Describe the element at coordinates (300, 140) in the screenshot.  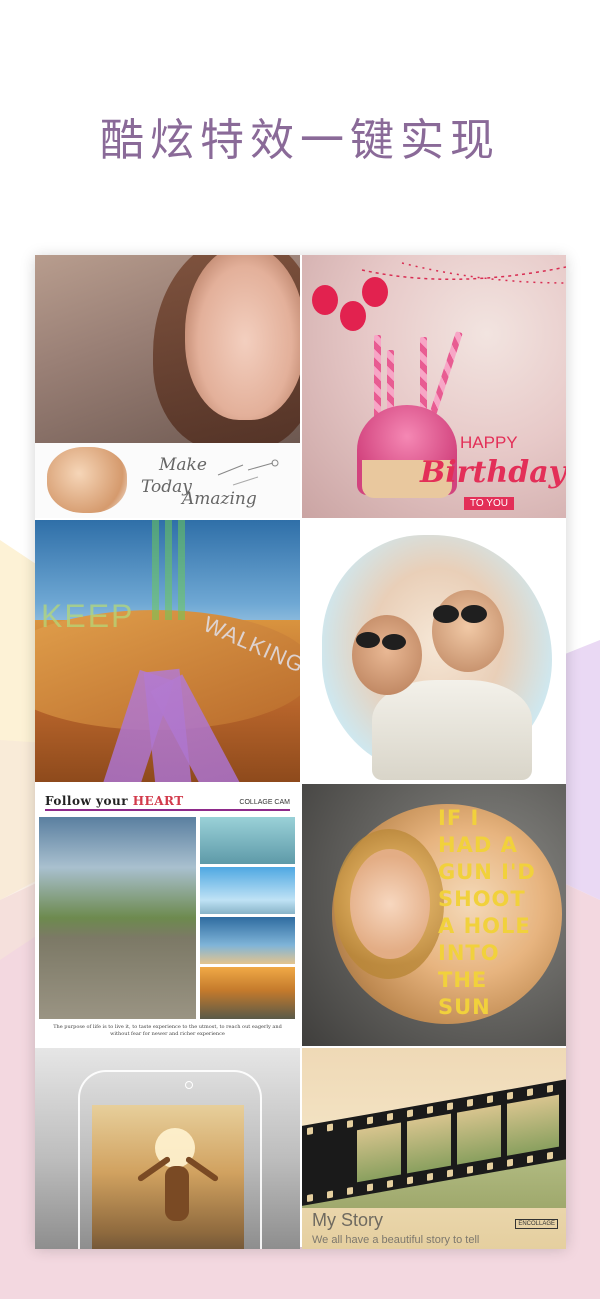
I see `headline: 酷炫特效一键实现` at that location.